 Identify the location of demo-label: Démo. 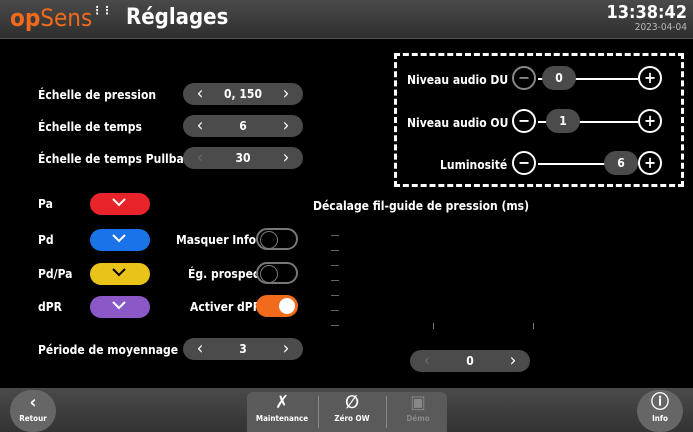
(418, 418).